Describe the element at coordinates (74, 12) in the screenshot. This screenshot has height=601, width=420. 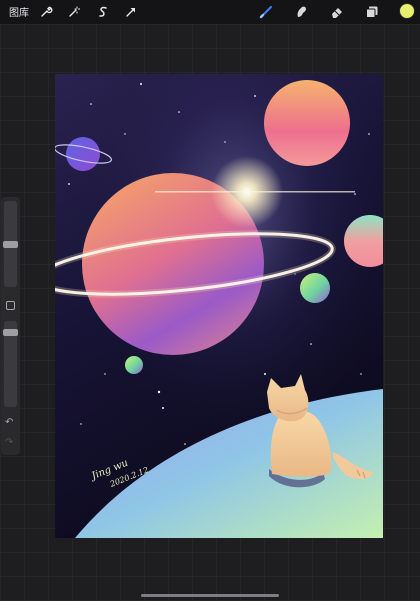
I see `magic-wand-icon` at that location.